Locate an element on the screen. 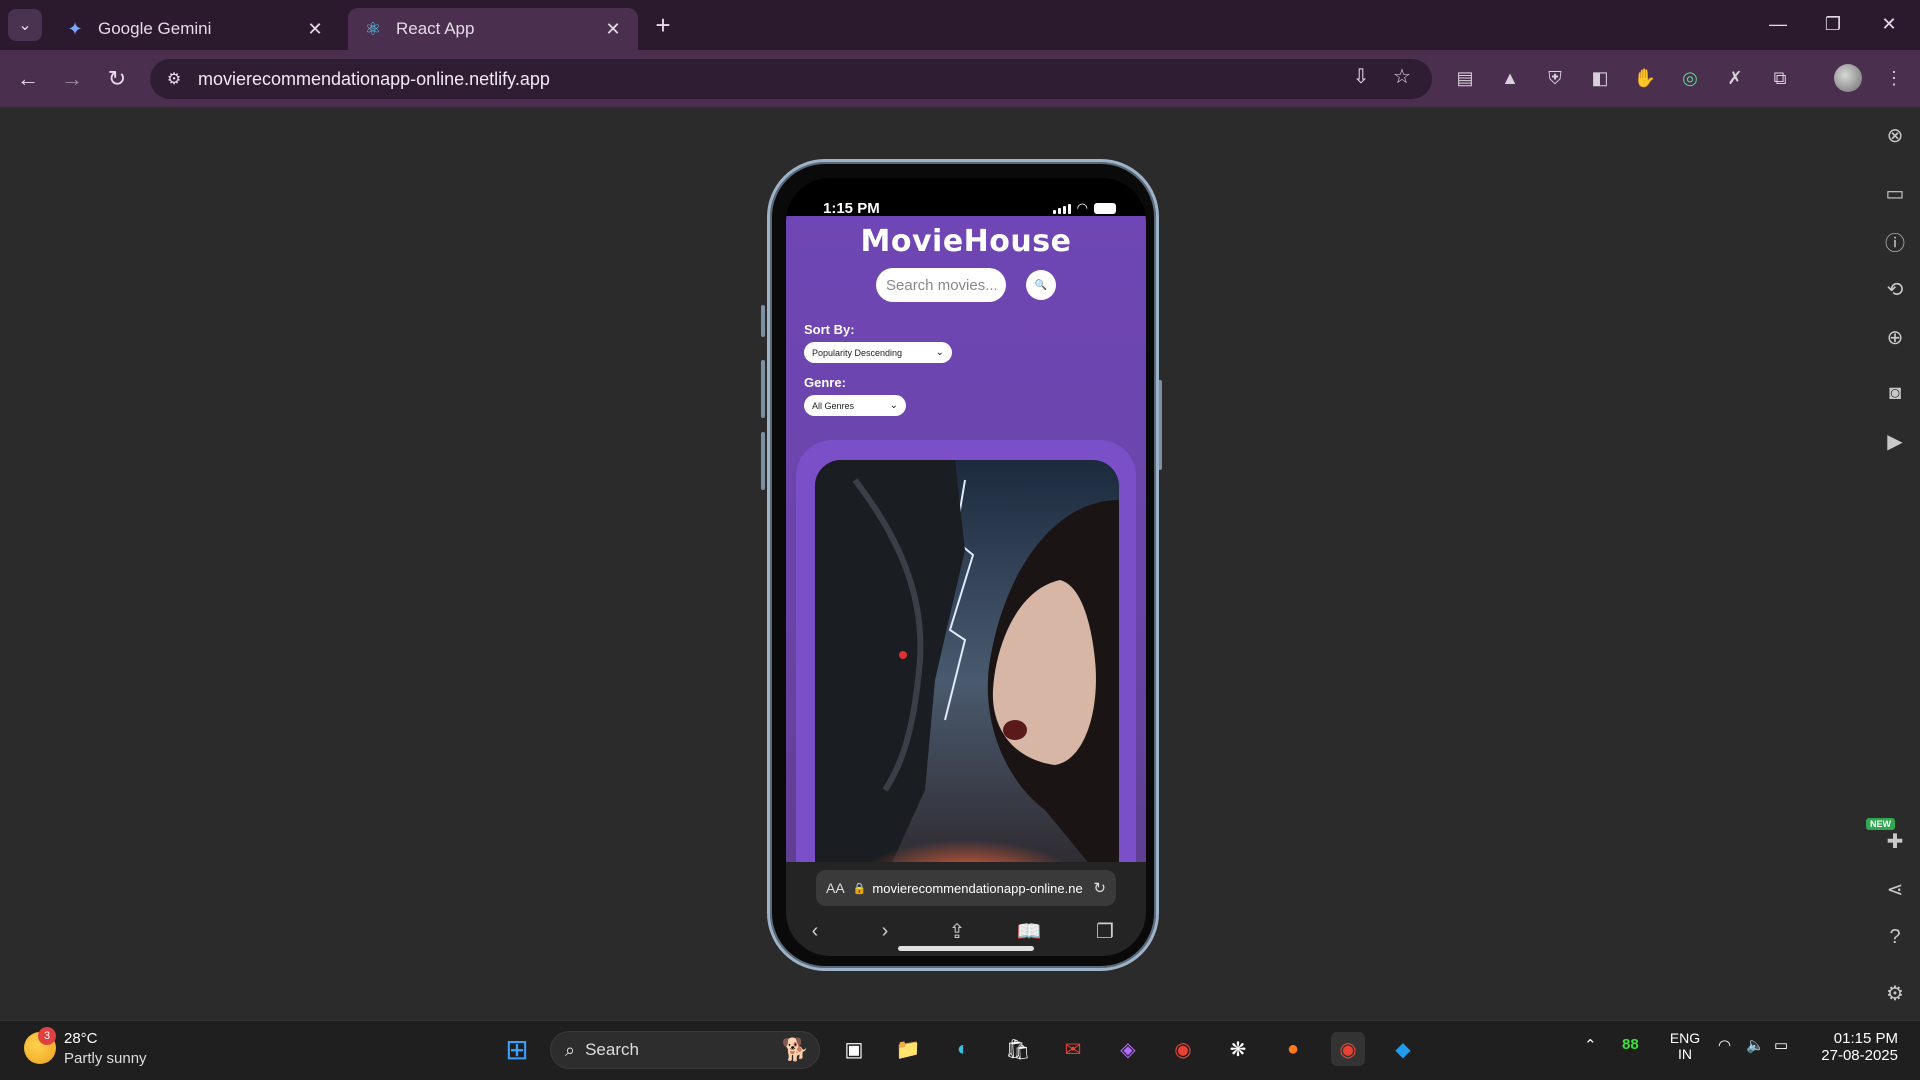  extension-drive-icon: ▲ is located at coordinates (1510, 78).